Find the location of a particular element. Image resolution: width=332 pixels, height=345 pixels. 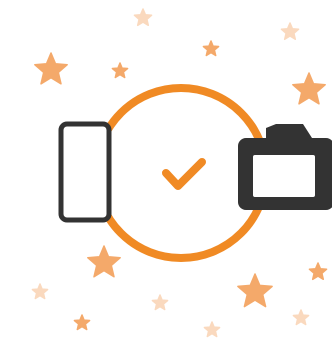

camera-screen is located at coordinates (284, 176).